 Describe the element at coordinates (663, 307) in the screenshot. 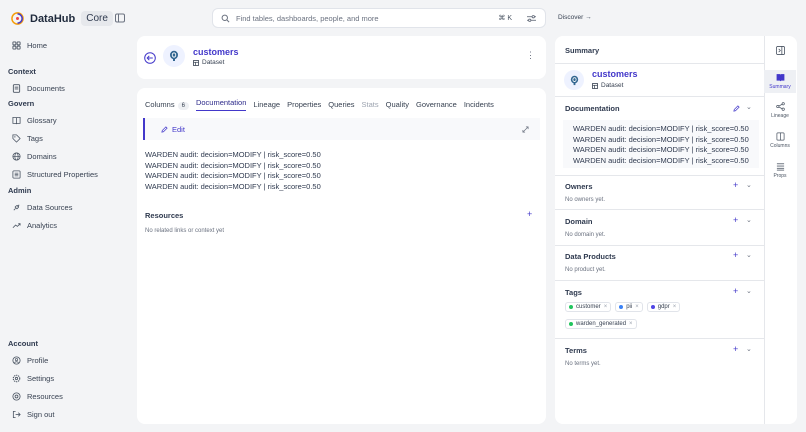

I see `tag-chip: gdpr ×` at that location.